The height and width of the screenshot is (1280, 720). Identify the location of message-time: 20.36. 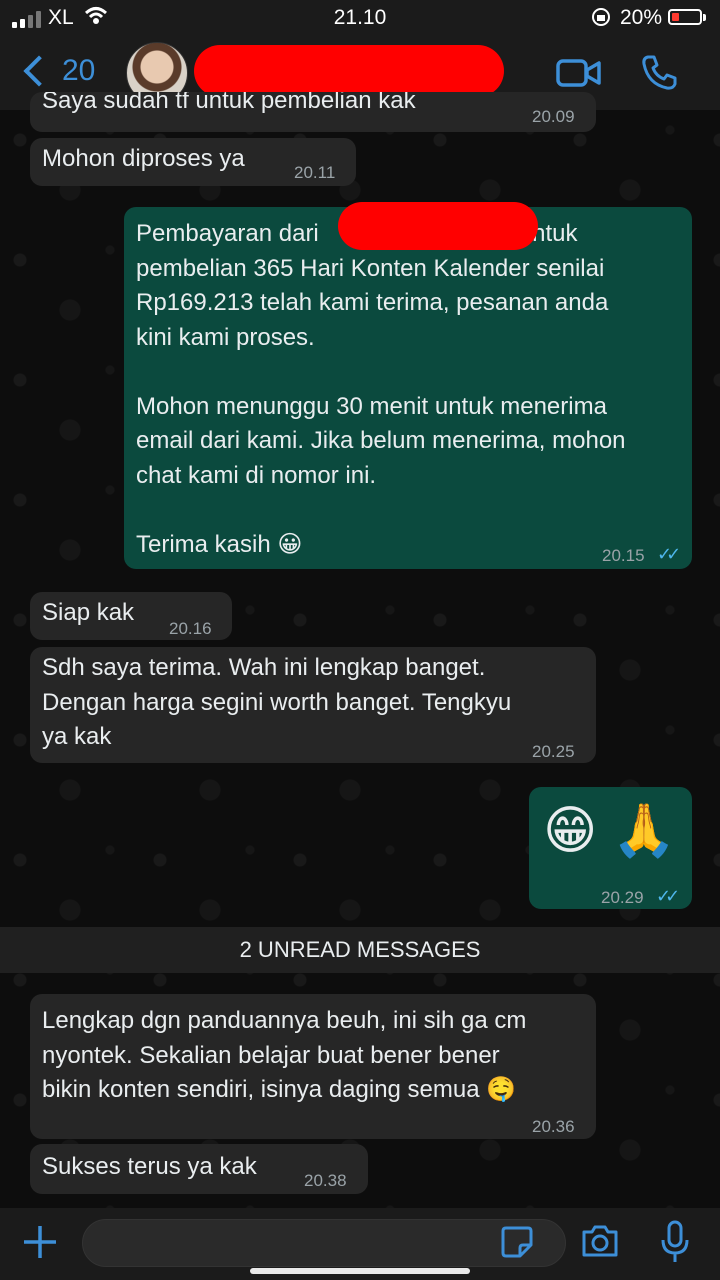
(553, 1126).